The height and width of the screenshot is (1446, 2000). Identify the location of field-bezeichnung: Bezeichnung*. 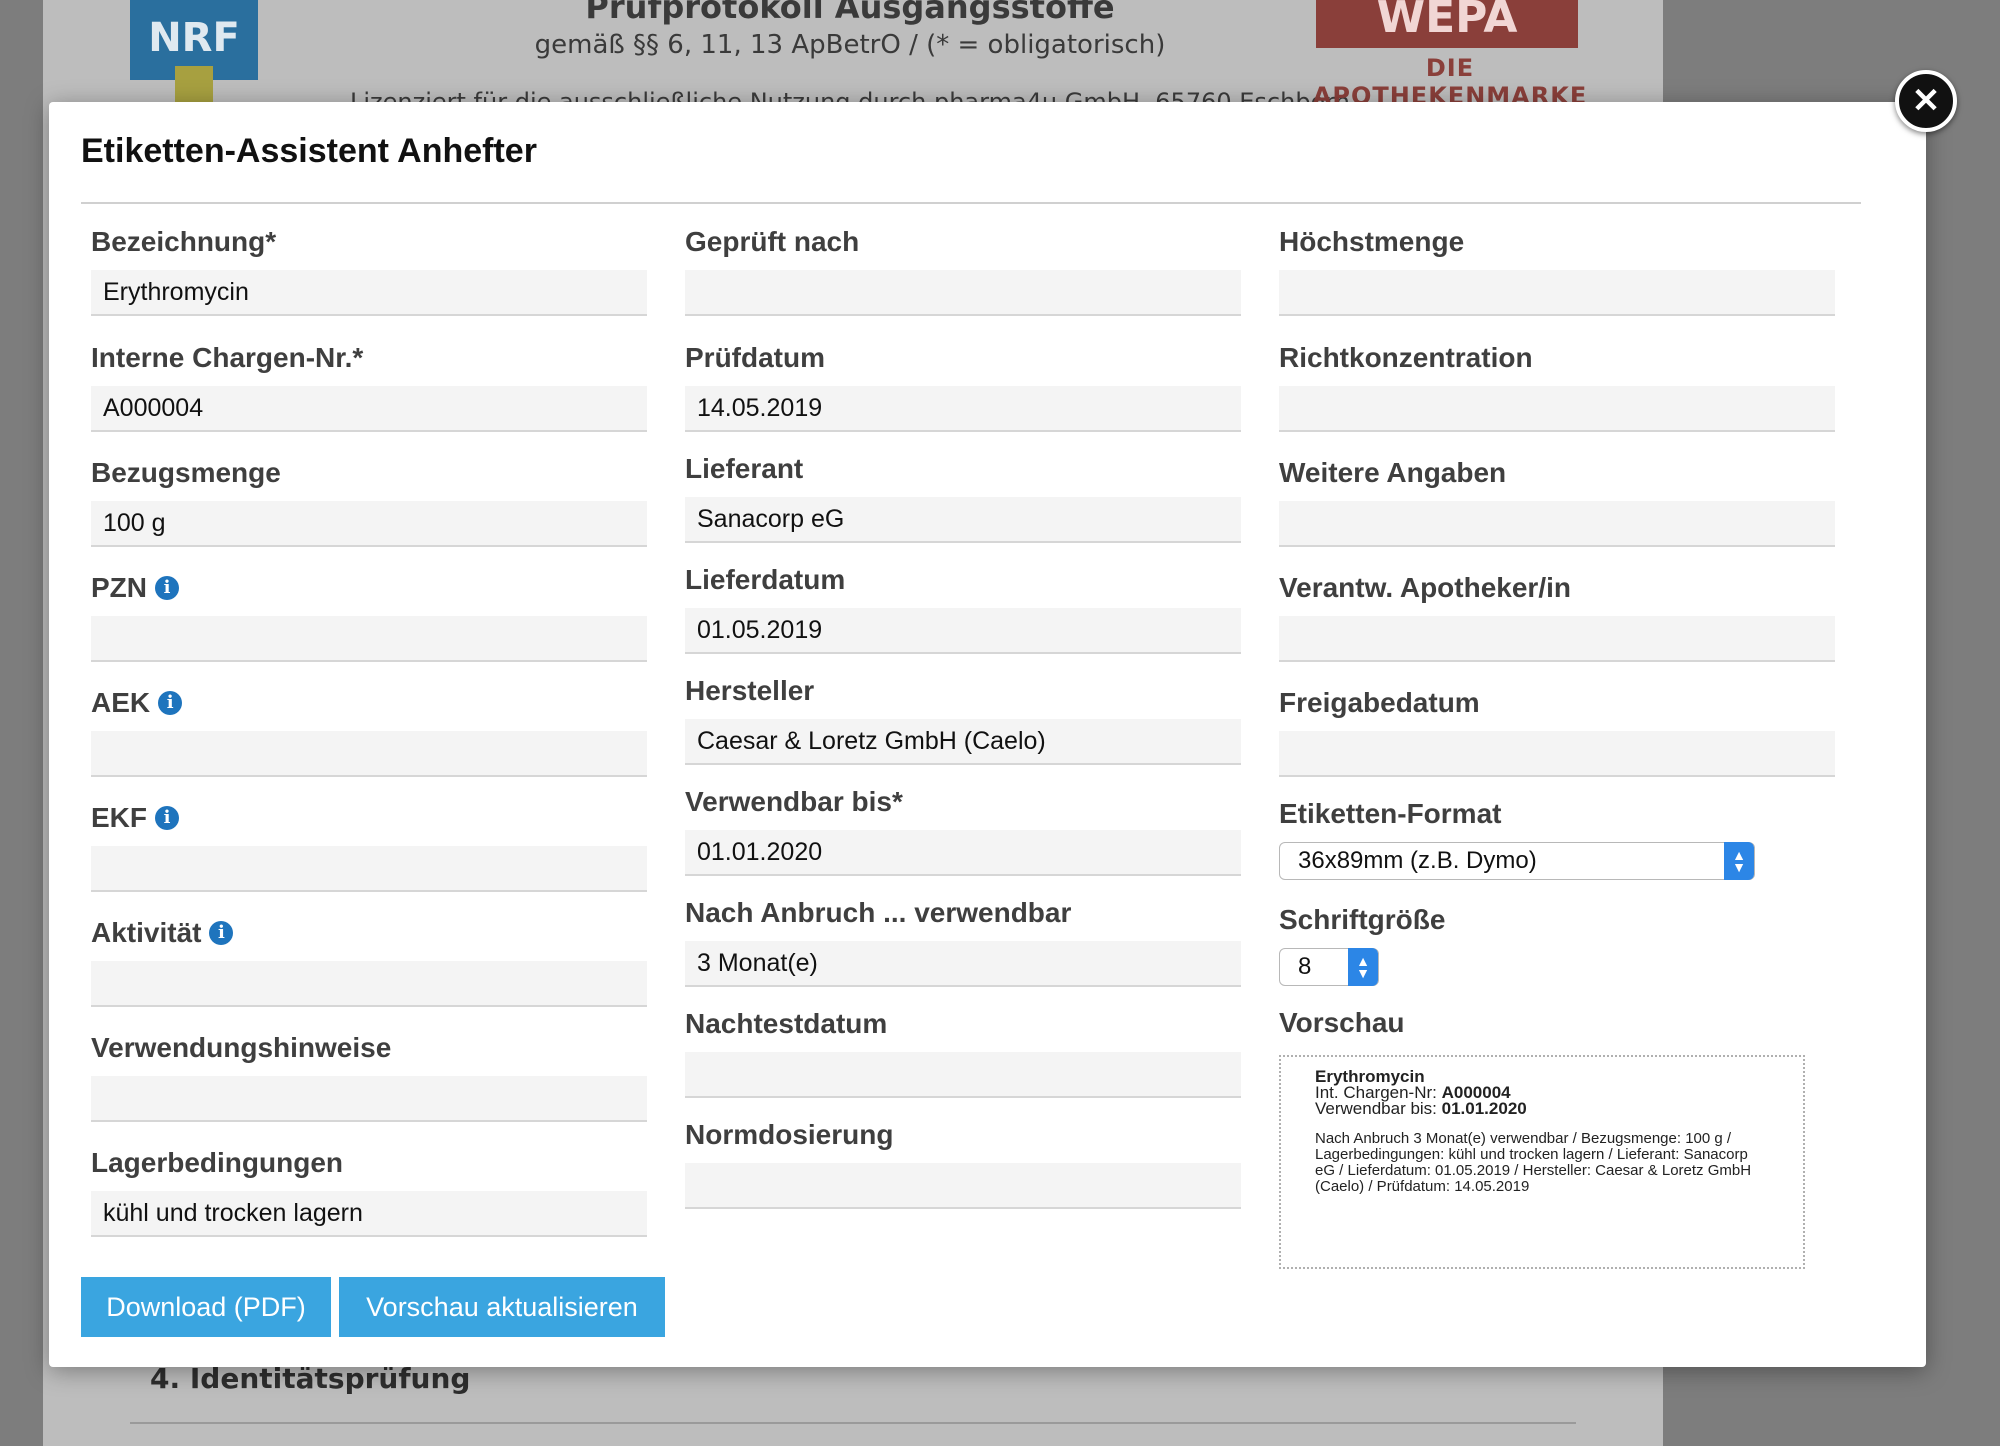
(369, 270).